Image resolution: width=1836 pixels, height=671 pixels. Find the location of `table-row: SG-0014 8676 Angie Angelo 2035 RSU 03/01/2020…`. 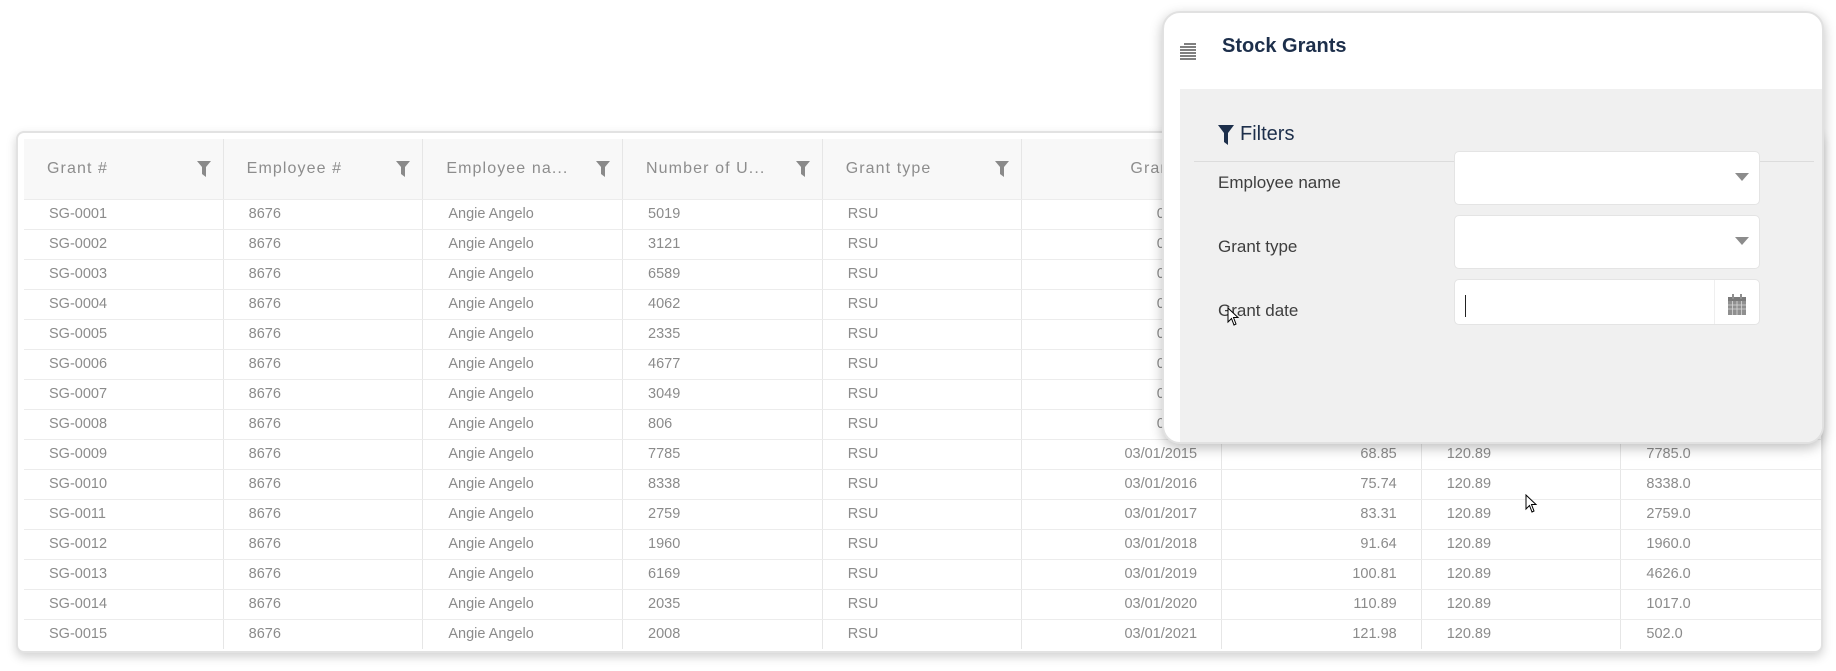

table-row: SG-0014 8676 Angie Angelo 2035 RSU 03/01/2020… is located at coordinates (922, 604).